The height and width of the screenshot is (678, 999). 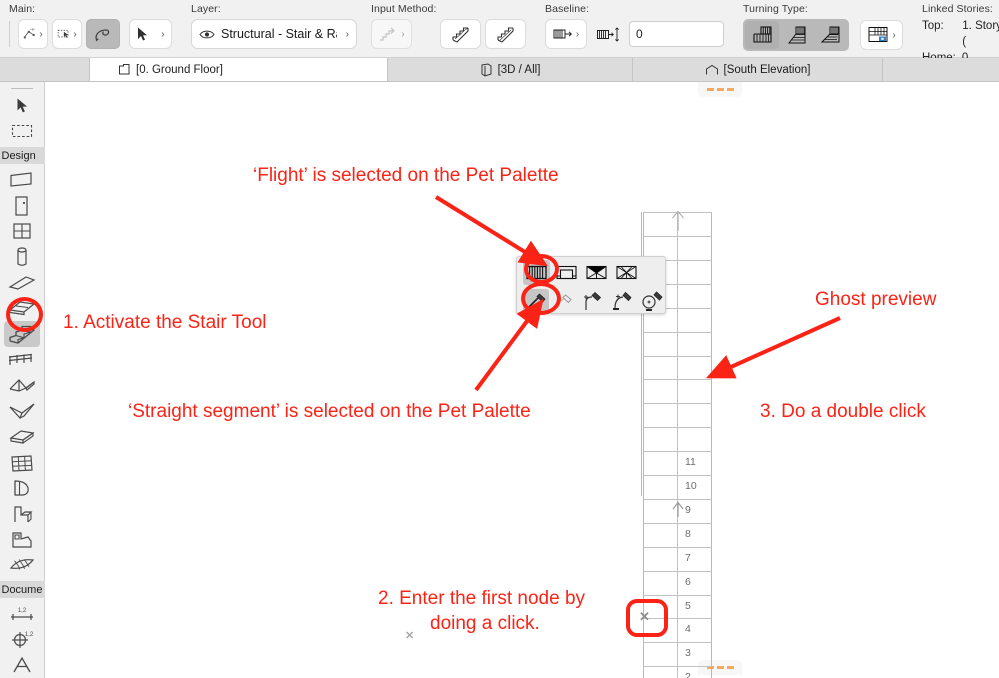 I want to click on toolbar-group-main: Main: › › ›, so click(x=89, y=28).